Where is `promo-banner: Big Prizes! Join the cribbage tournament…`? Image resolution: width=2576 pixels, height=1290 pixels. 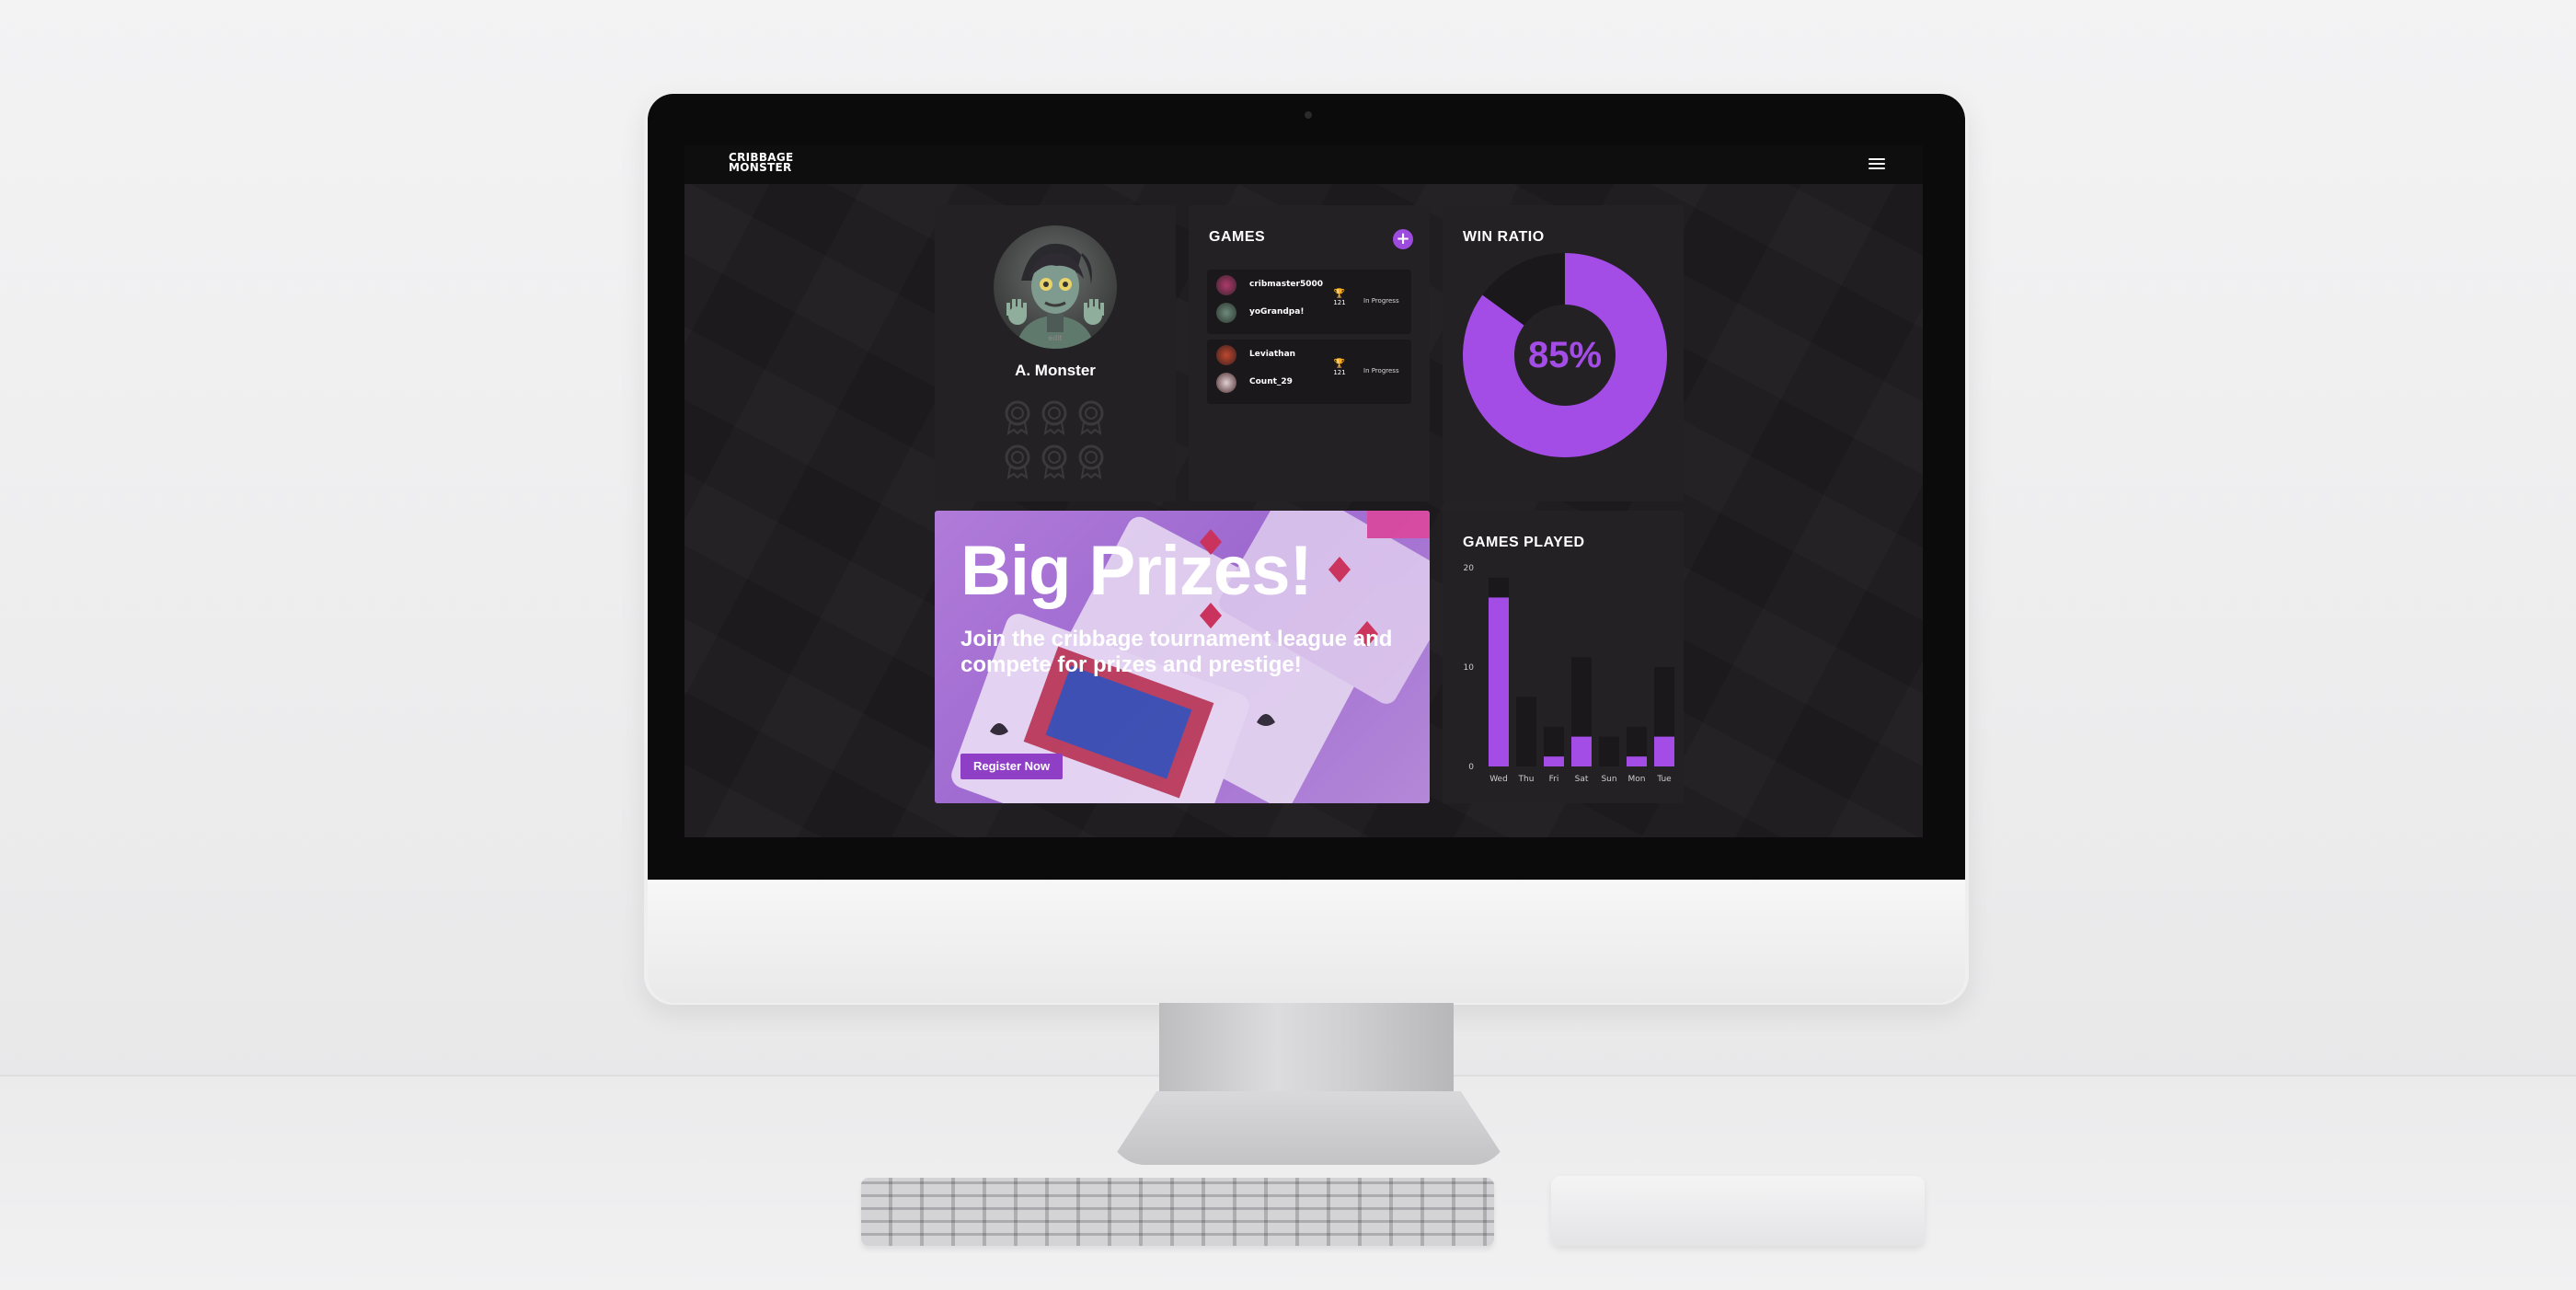 promo-banner: Big Prizes! Join the cribbage tournament… is located at coordinates (1182, 657).